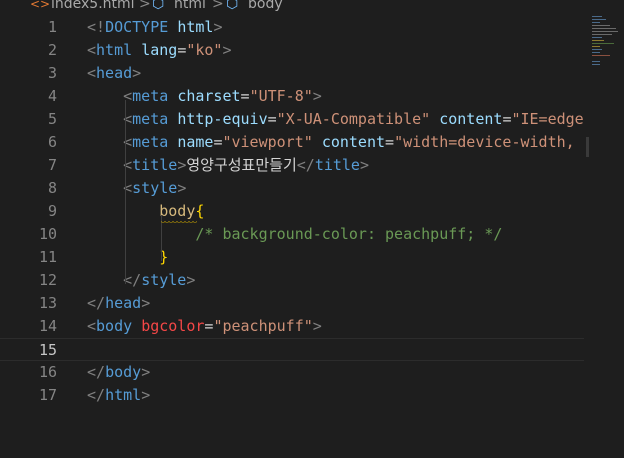 This screenshot has height=458, width=624. Describe the element at coordinates (114, 50) in the screenshot. I see `code-token: html` at that location.